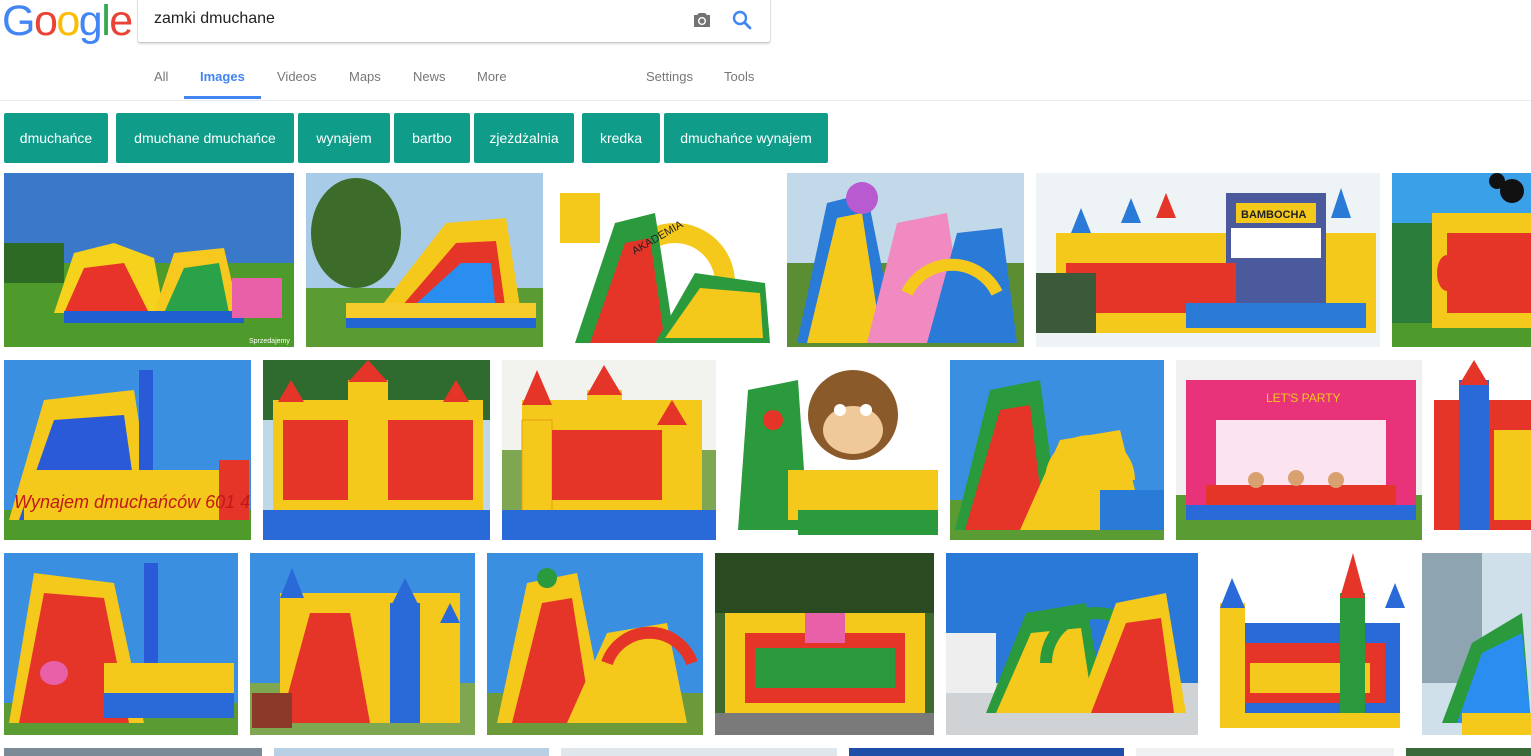 This screenshot has height=756, width=1531. Describe the element at coordinates (665, 260) in the screenshot. I see `image-result: AKADEMIA` at that location.